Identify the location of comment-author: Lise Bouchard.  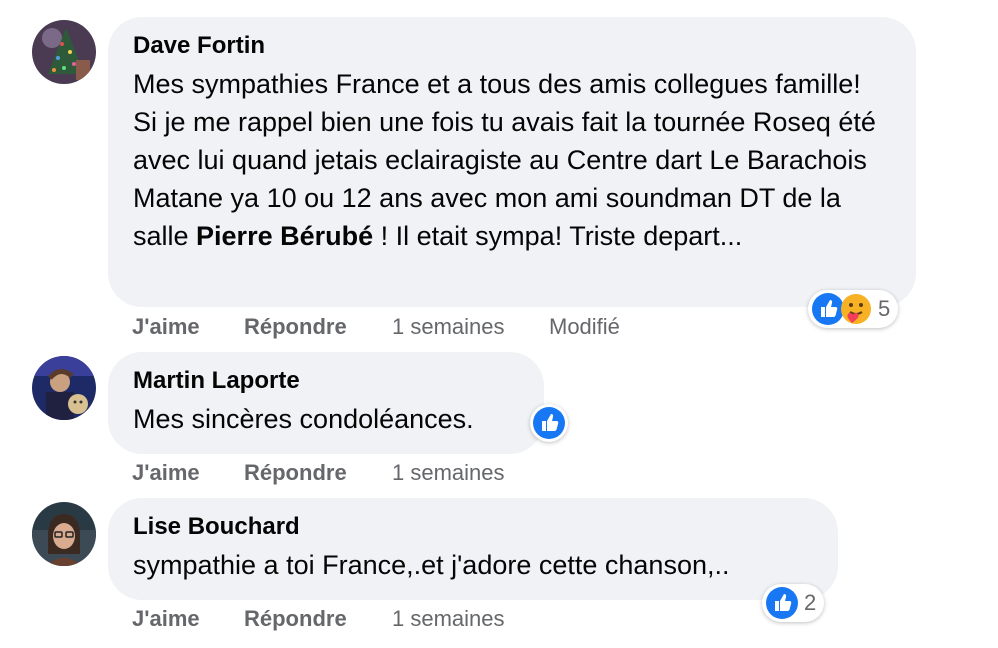
(473, 527).